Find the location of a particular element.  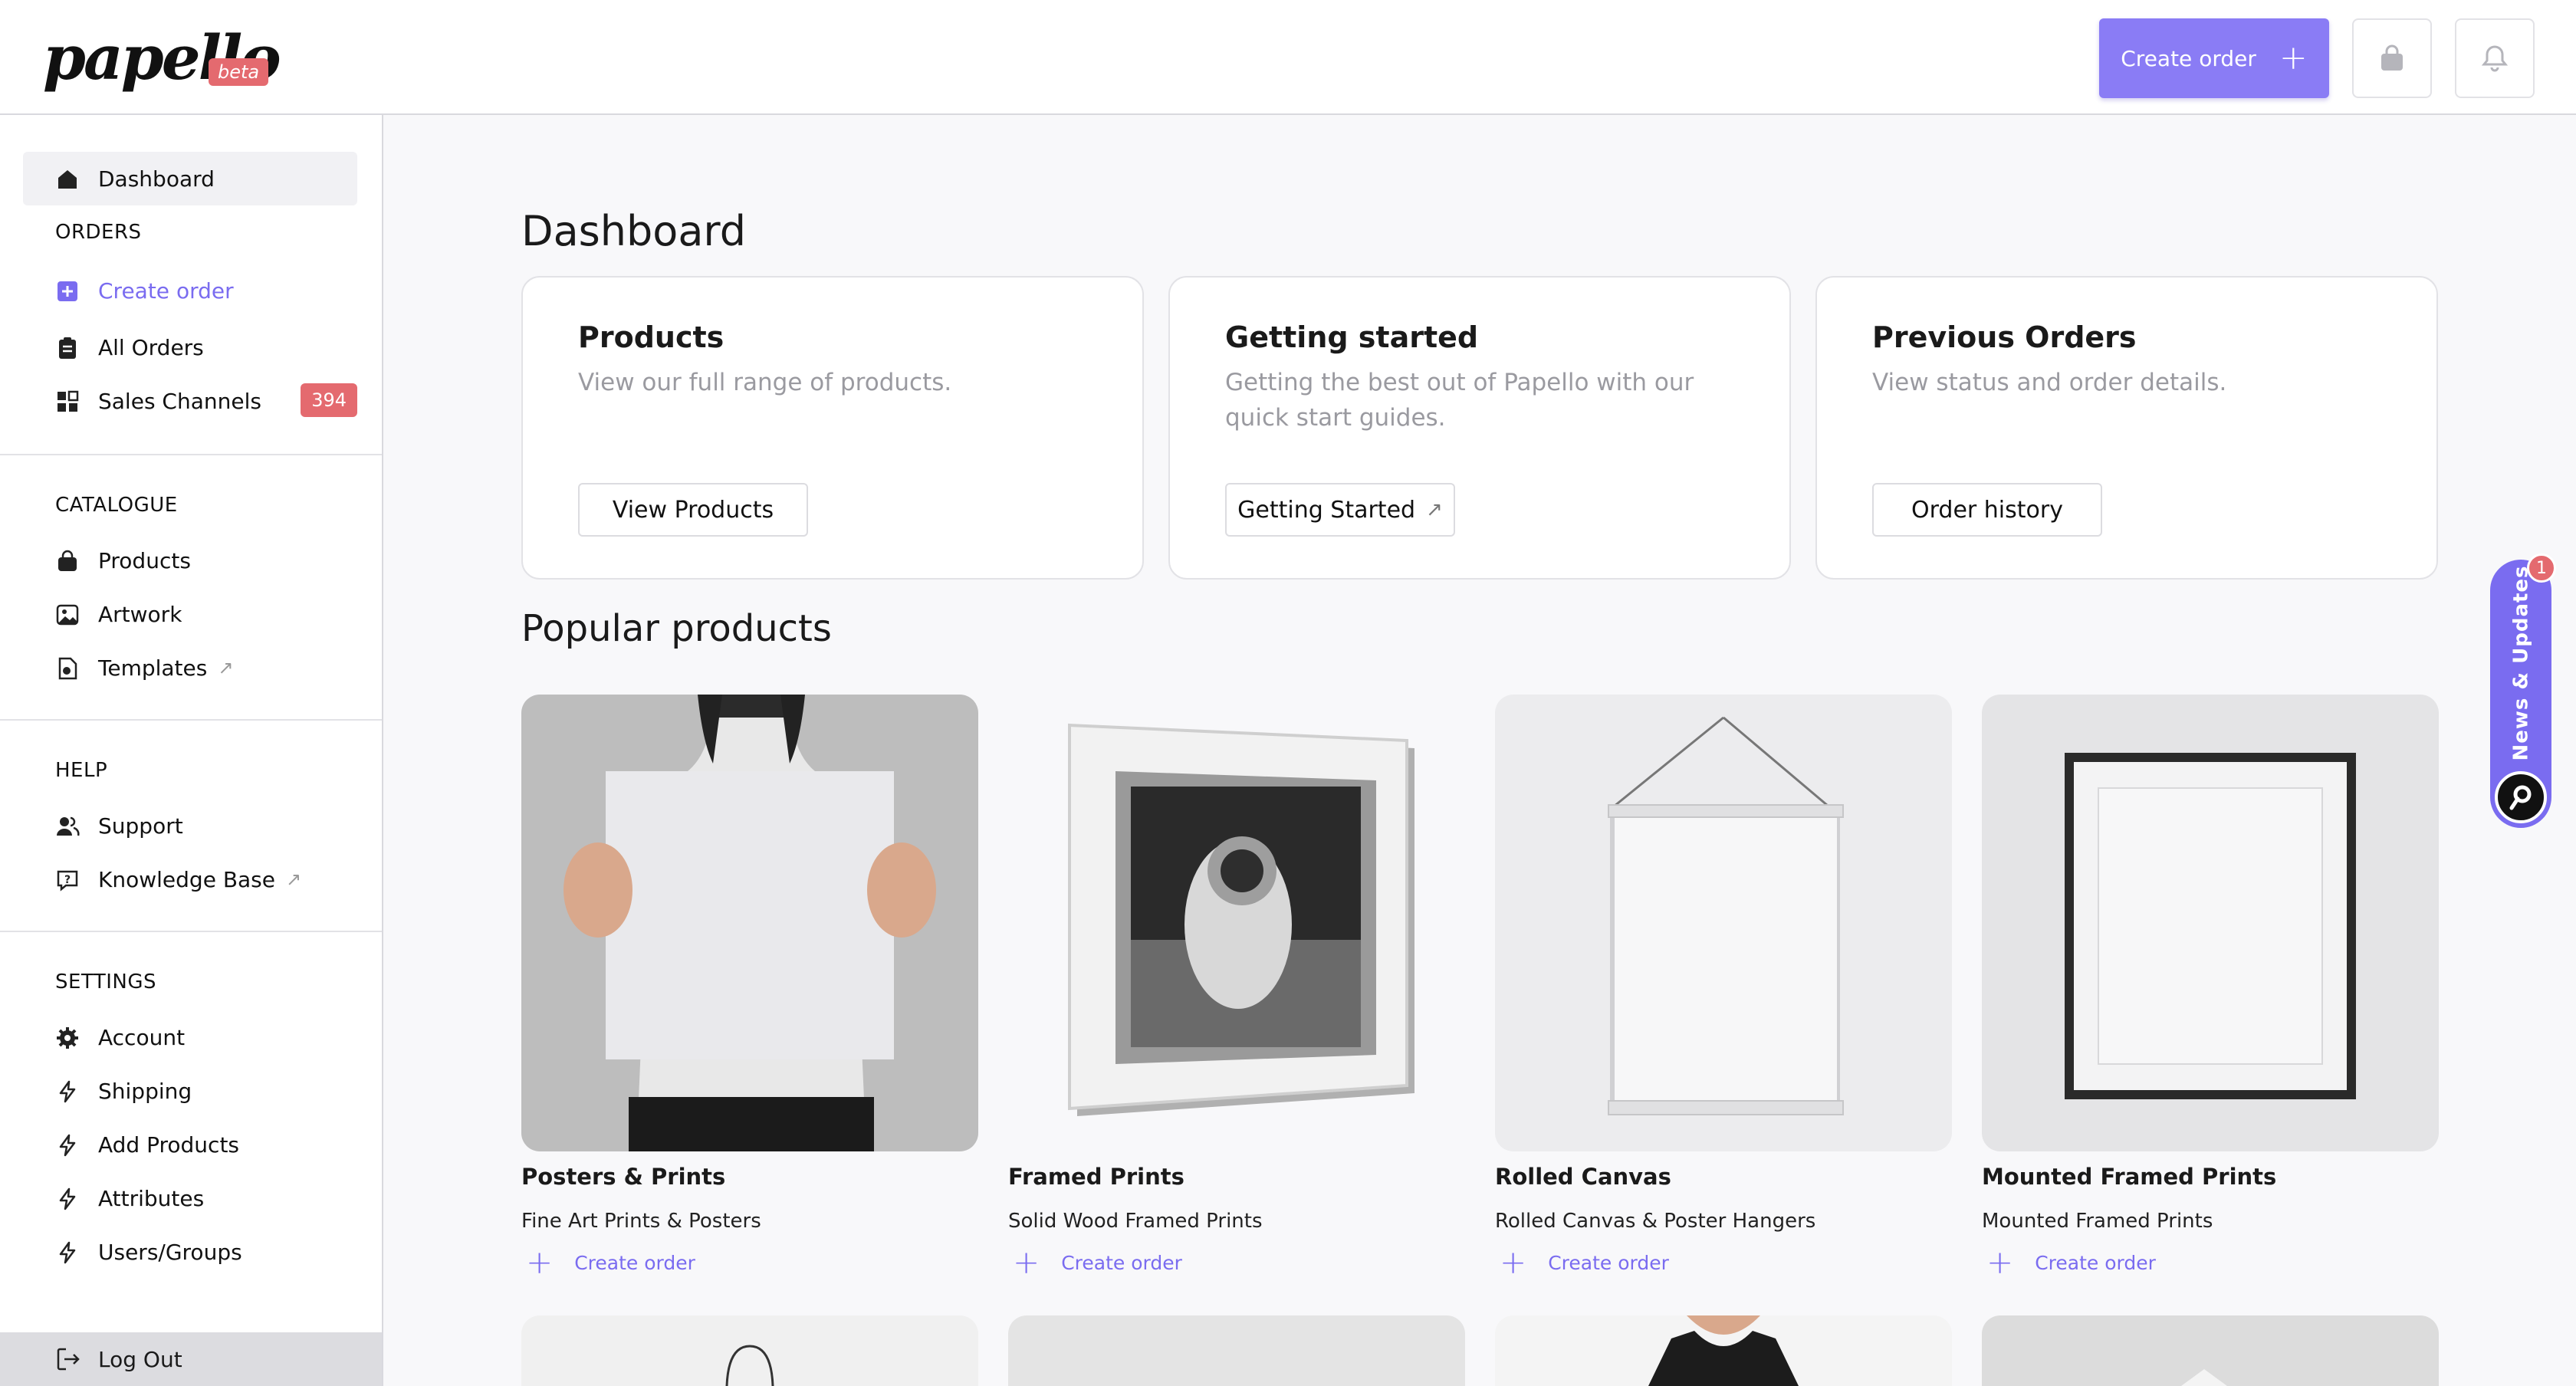

sidebar-item-support: Support is located at coordinates (190, 825).